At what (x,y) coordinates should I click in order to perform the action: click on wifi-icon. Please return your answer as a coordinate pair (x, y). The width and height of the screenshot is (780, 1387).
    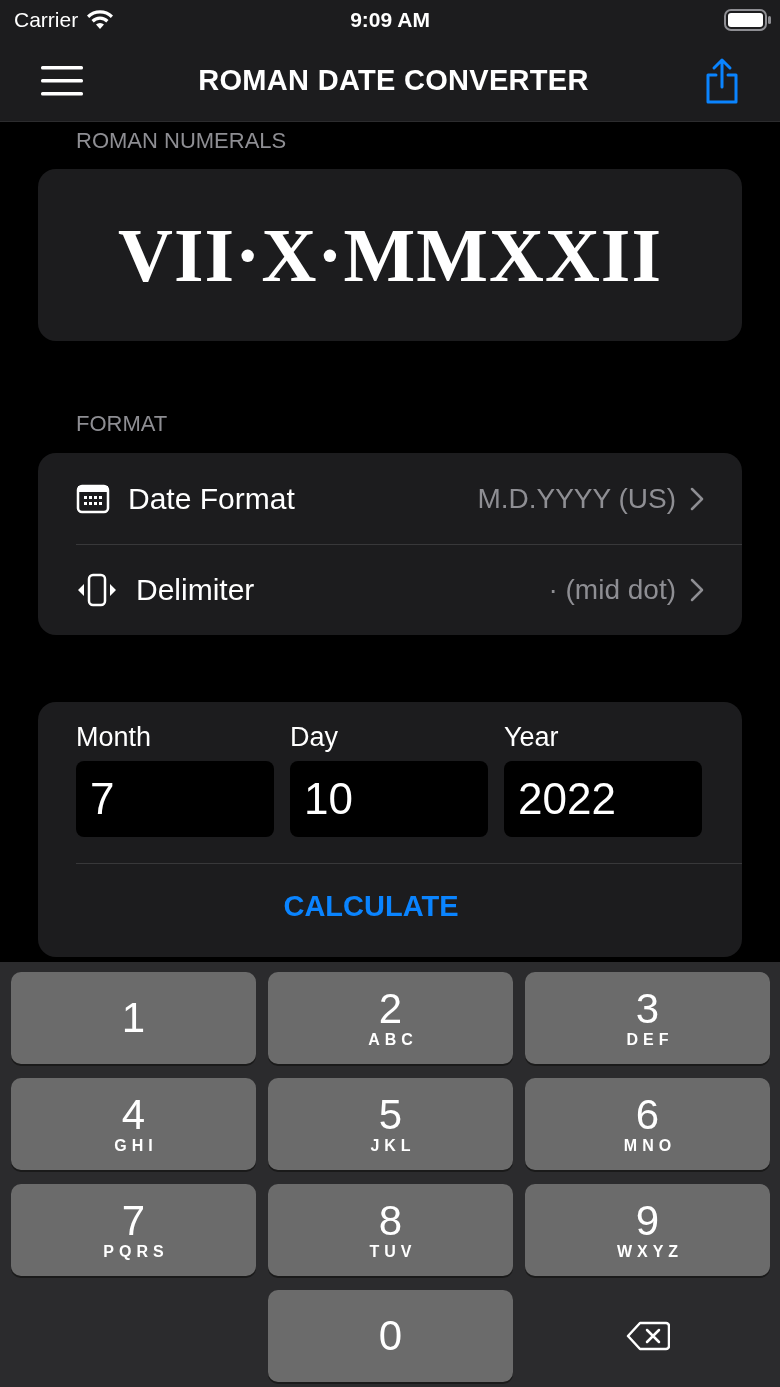
    Looking at the image, I should click on (100, 20).